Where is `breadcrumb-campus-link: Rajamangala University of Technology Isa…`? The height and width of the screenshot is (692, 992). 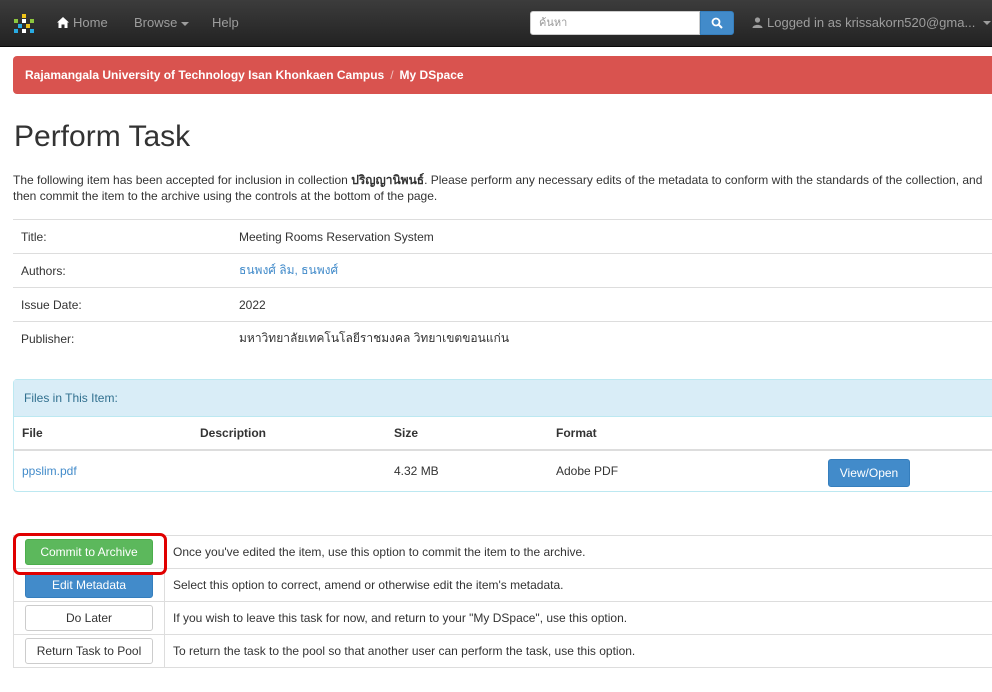 breadcrumb-campus-link: Rajamangala University of Technology Isa… is located at coordinates (204, 75).